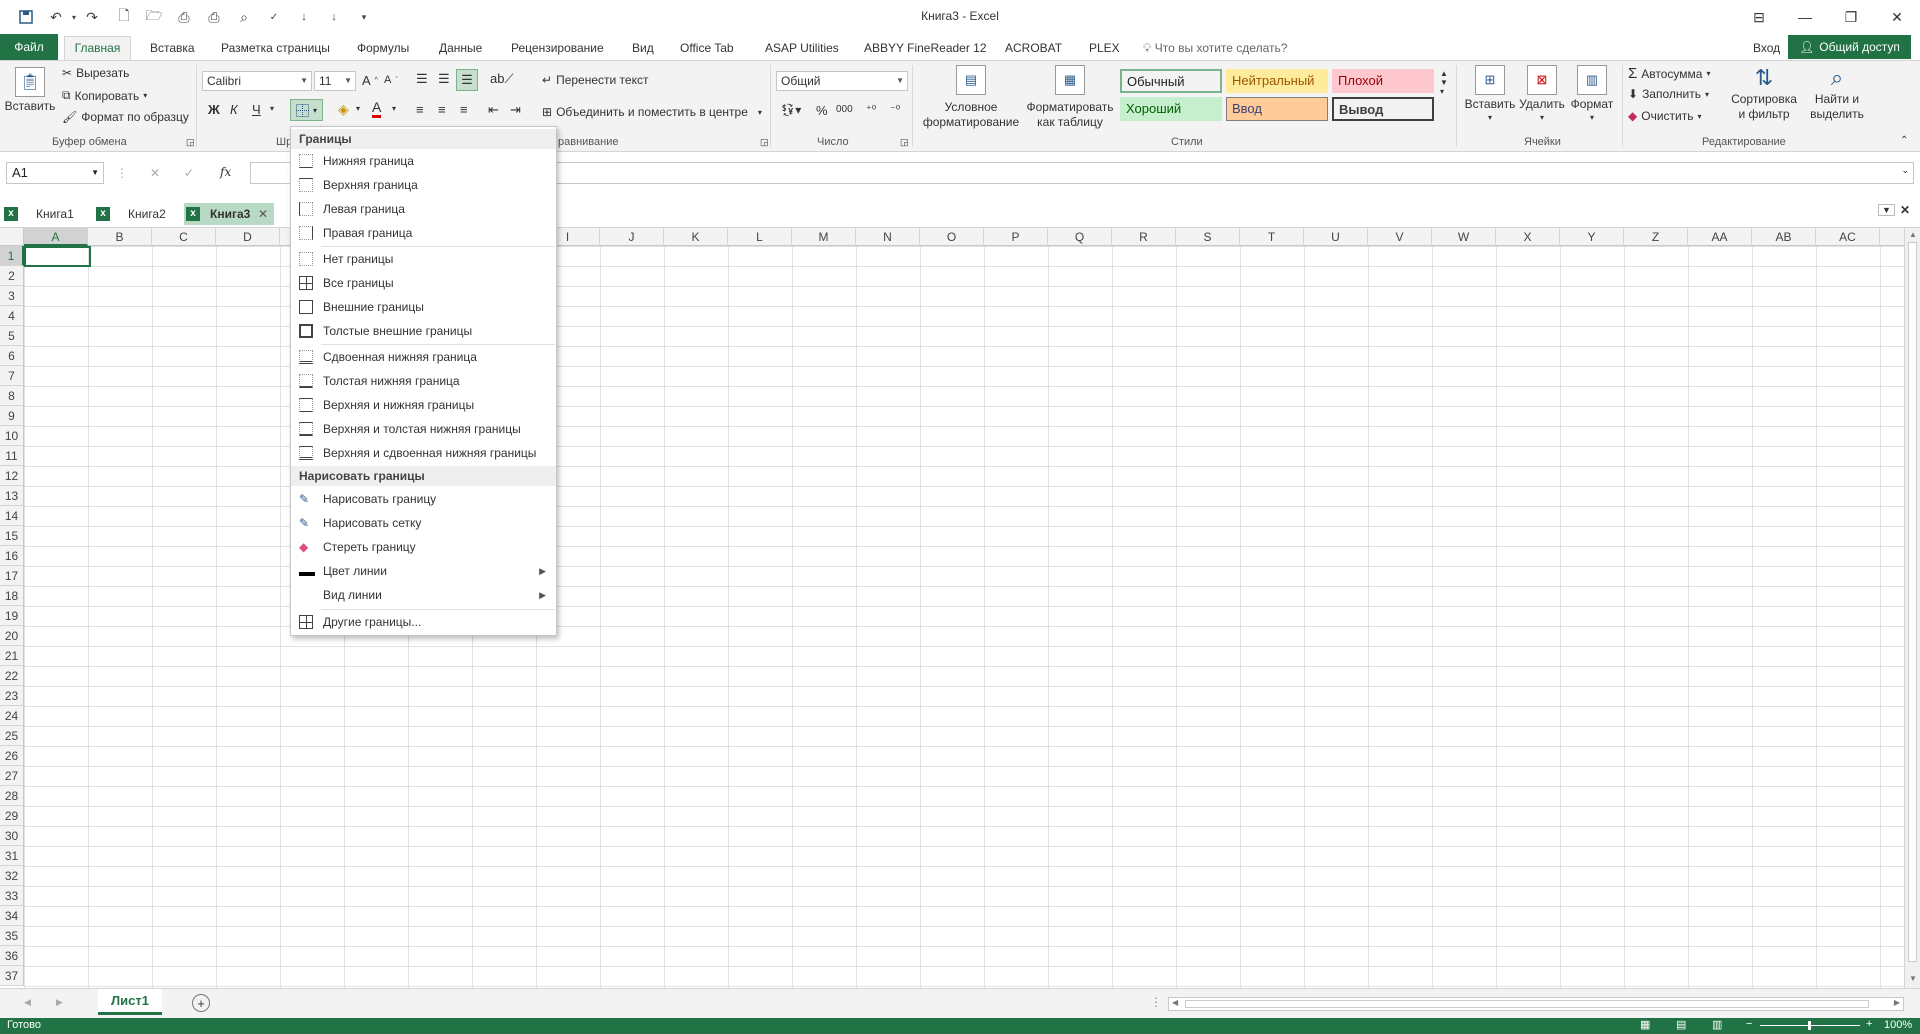  Describe the element at coordinates (29, 47) in the screenshot. I see `tab-file: Файл` at that location.